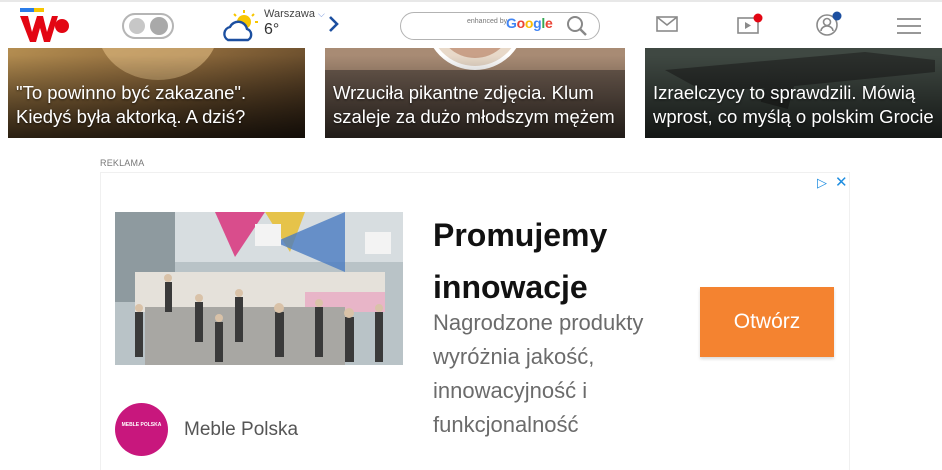  Describe the element at coordinates (767, 322) in the screenshot. I see `open-button: Otwórz` at that location.